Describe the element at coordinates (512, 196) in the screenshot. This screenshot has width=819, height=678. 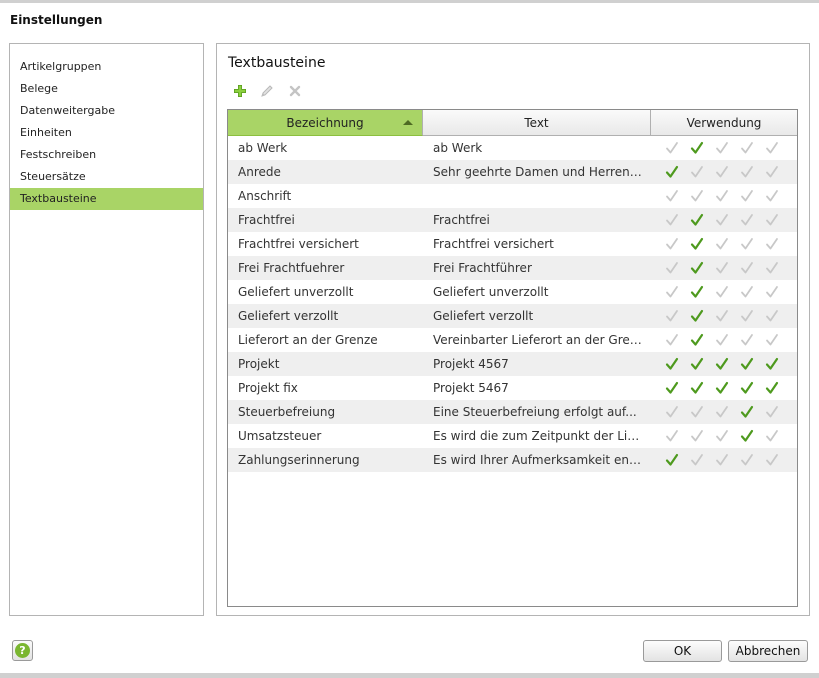
I see `table-row: Anschrift` at that location.